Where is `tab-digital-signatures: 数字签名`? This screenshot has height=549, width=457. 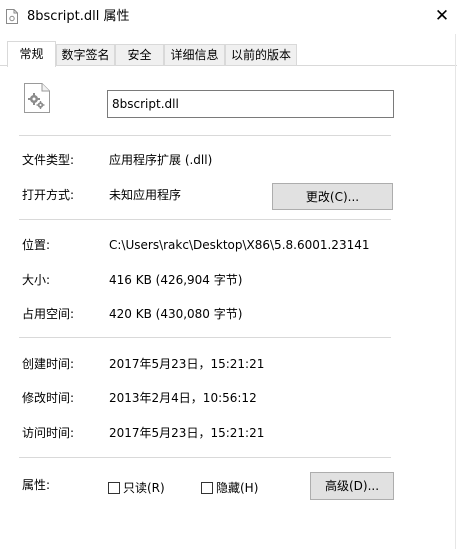
tab-digital-signatures: 数字签名 is located at coordinates (85, 55).